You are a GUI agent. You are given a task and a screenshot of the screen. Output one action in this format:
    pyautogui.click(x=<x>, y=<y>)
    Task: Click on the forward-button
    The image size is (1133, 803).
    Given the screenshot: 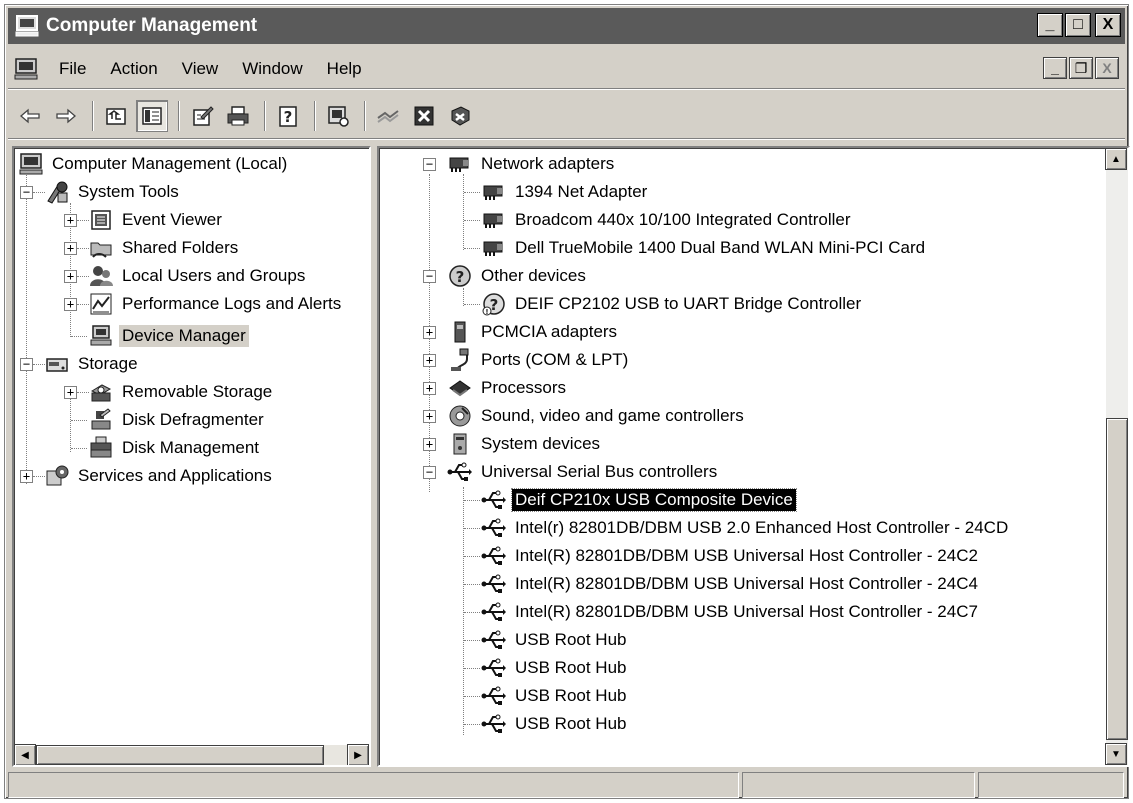 What is the action you would take?
    pyautogui.click(x=66, y=116)
    